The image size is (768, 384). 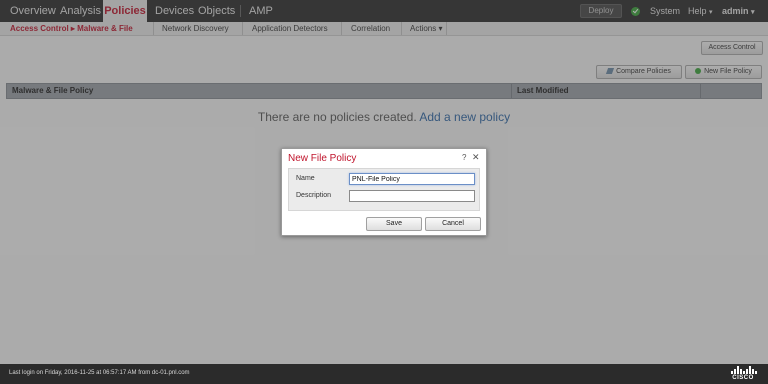 I want to click on dialog-title: New File Policy, so click(x=322, y=158).